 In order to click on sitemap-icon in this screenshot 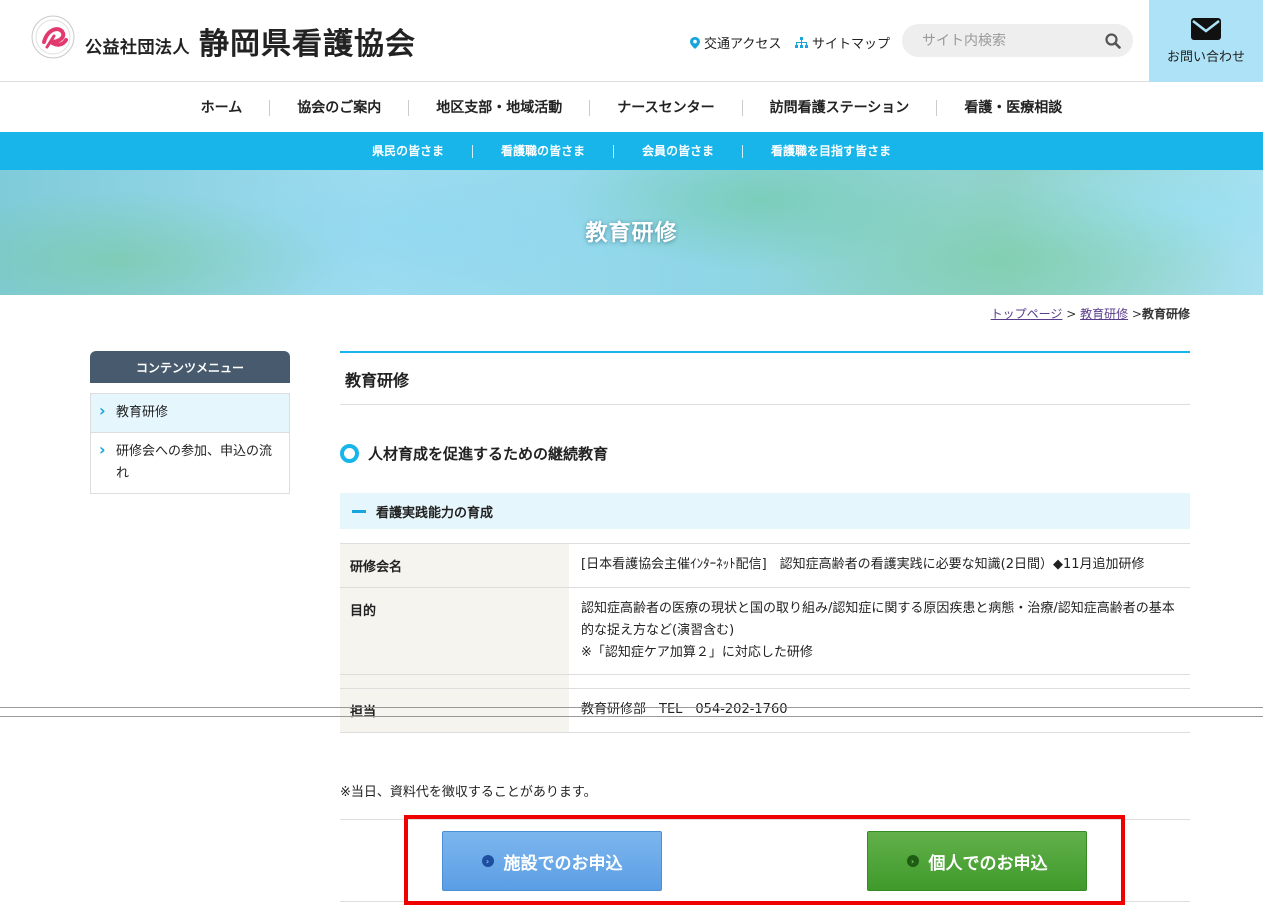, I will do `click(801, 42)`.